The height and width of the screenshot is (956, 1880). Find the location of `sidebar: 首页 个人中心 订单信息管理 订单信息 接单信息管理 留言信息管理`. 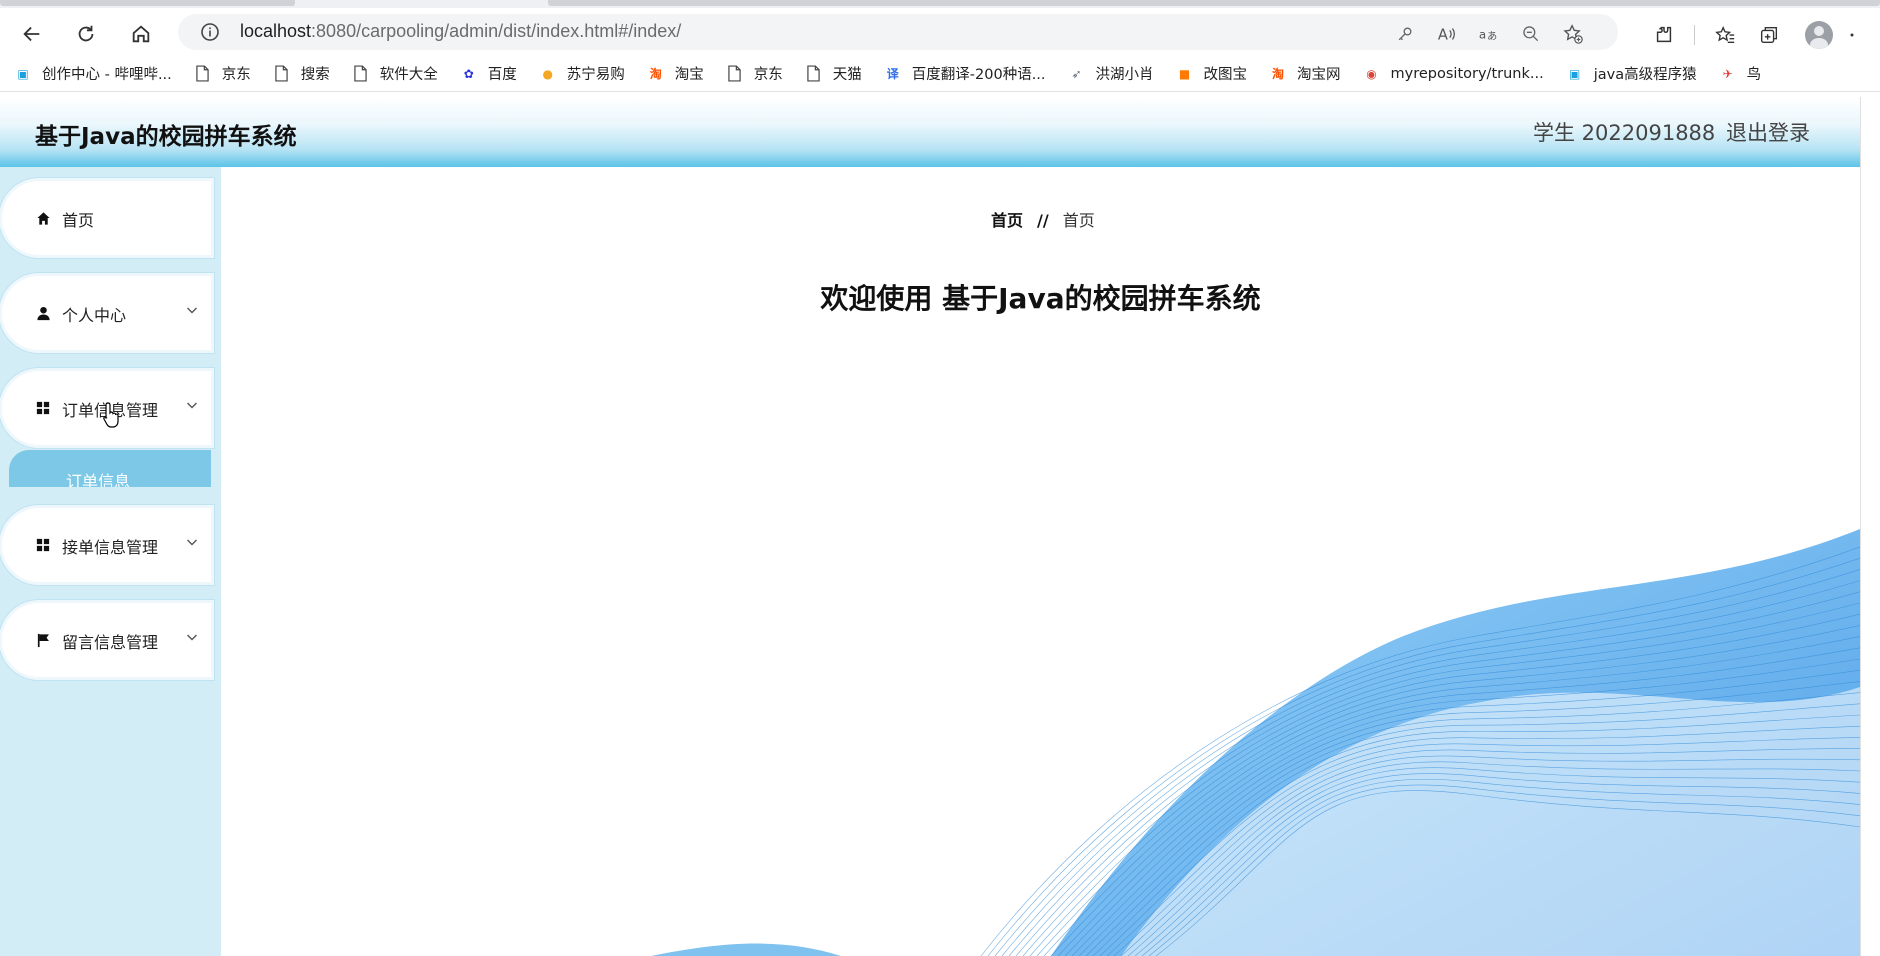

sidebar: 首页 个人中心 订单信息管理 订单信息 接单信息管理 留言信息管理 is located at coordinates (110, 561).